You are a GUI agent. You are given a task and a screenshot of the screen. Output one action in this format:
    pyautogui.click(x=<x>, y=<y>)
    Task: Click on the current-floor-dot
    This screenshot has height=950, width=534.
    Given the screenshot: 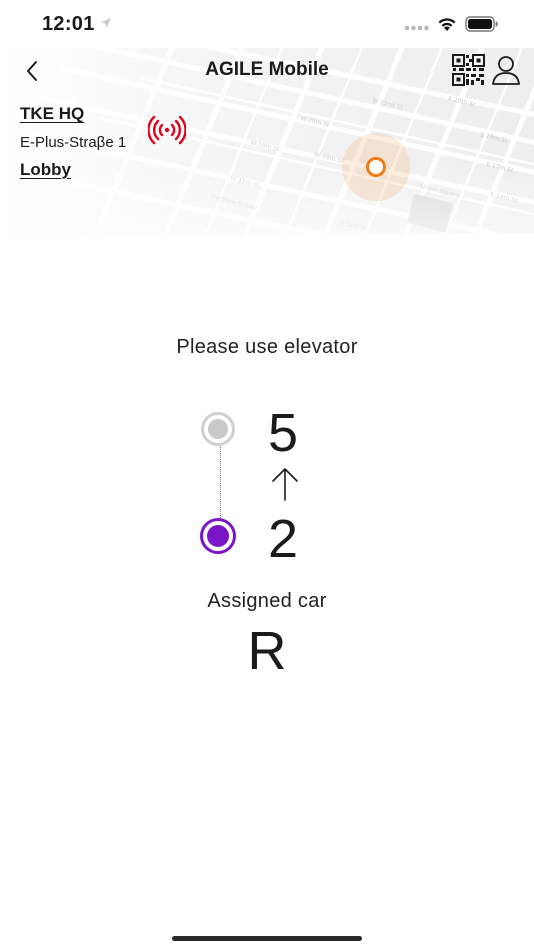 What is the action you would take?
    pyautogui.click(x=218, y=536)
    